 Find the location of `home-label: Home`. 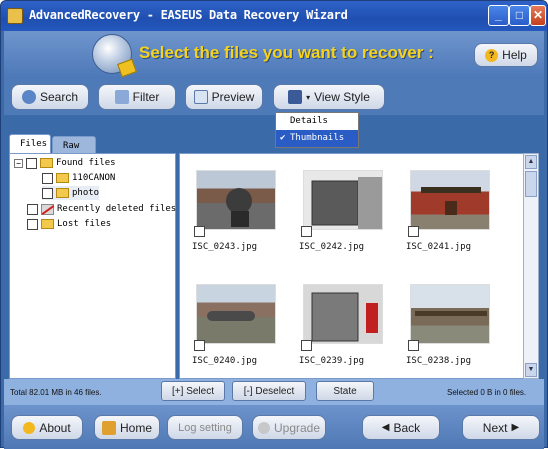

home-label: Home is located at coordinates (135, 427).